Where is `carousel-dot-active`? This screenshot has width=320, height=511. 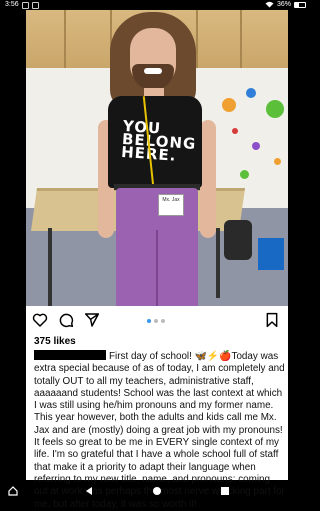 carousel-dot-active is located at coordinates (149, 321).